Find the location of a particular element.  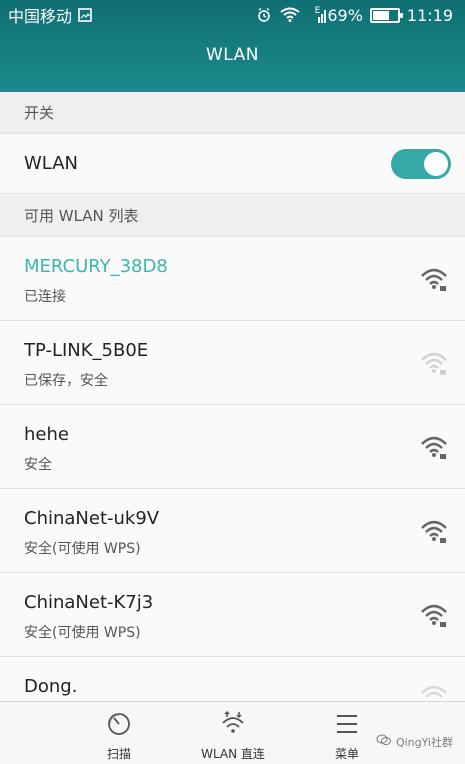

network-item: Dong. is located at coordinates (232, 679).